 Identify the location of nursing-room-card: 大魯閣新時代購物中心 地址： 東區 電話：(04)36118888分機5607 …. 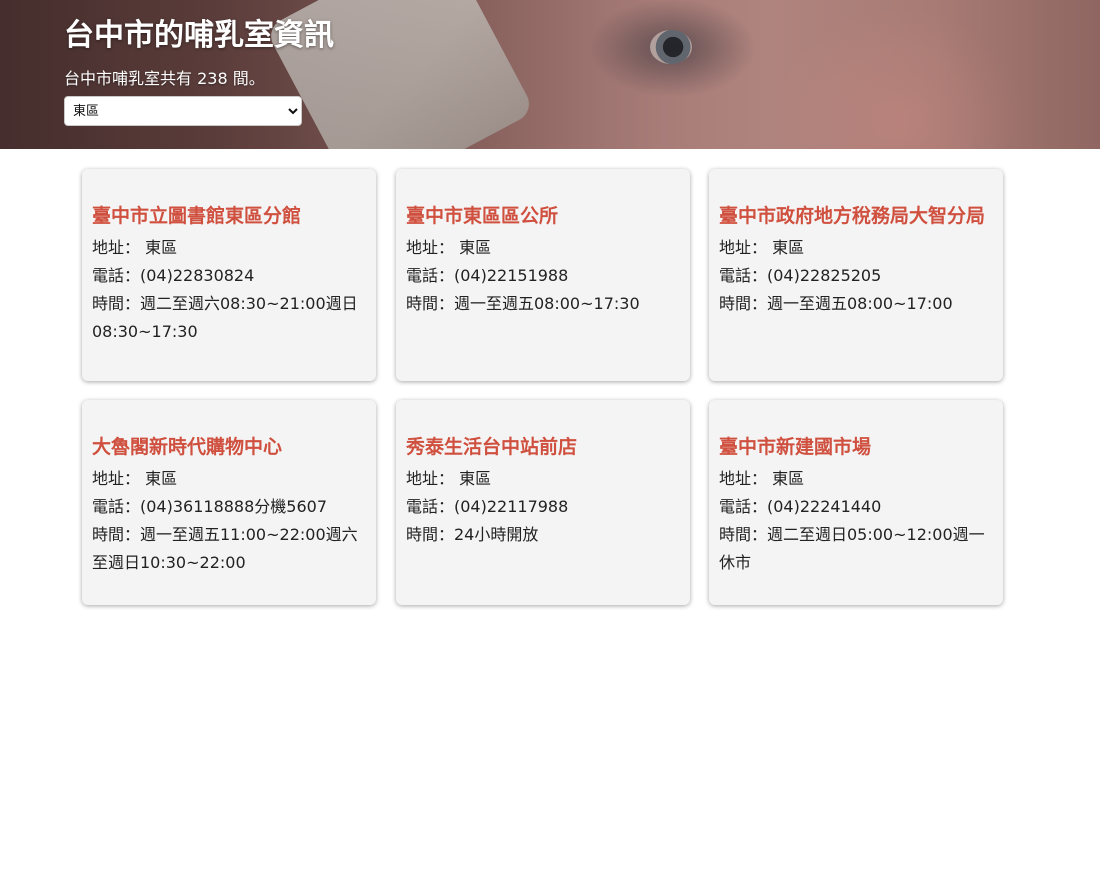
(229, 502).